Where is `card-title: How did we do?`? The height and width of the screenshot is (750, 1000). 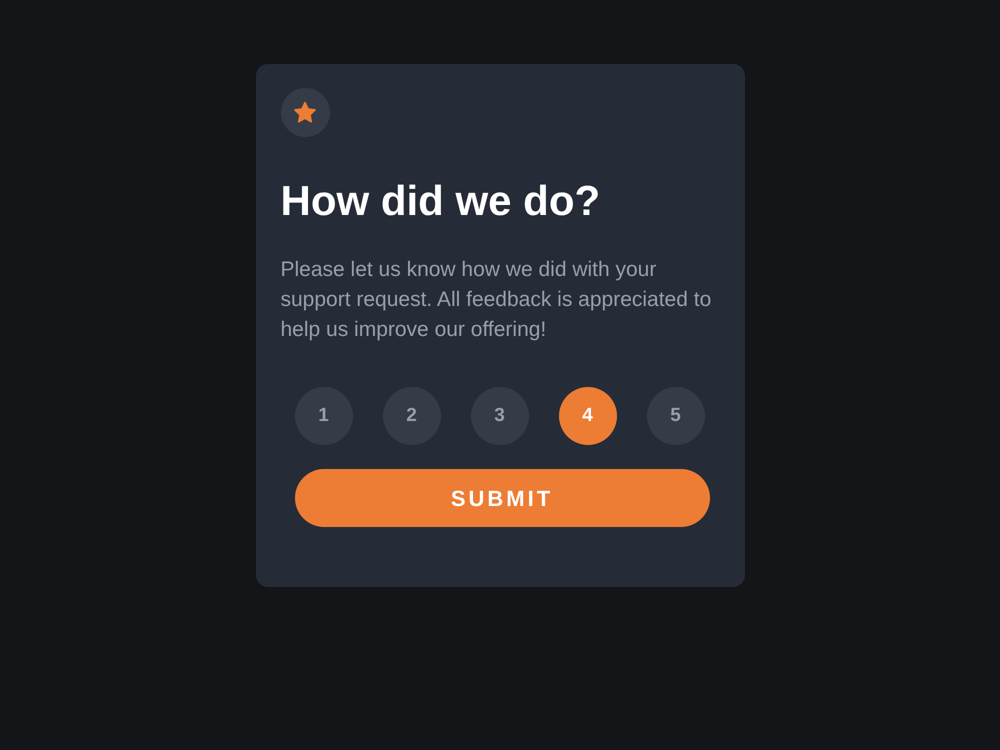 card-title: How did we do? is located at coordinates (441, 201).